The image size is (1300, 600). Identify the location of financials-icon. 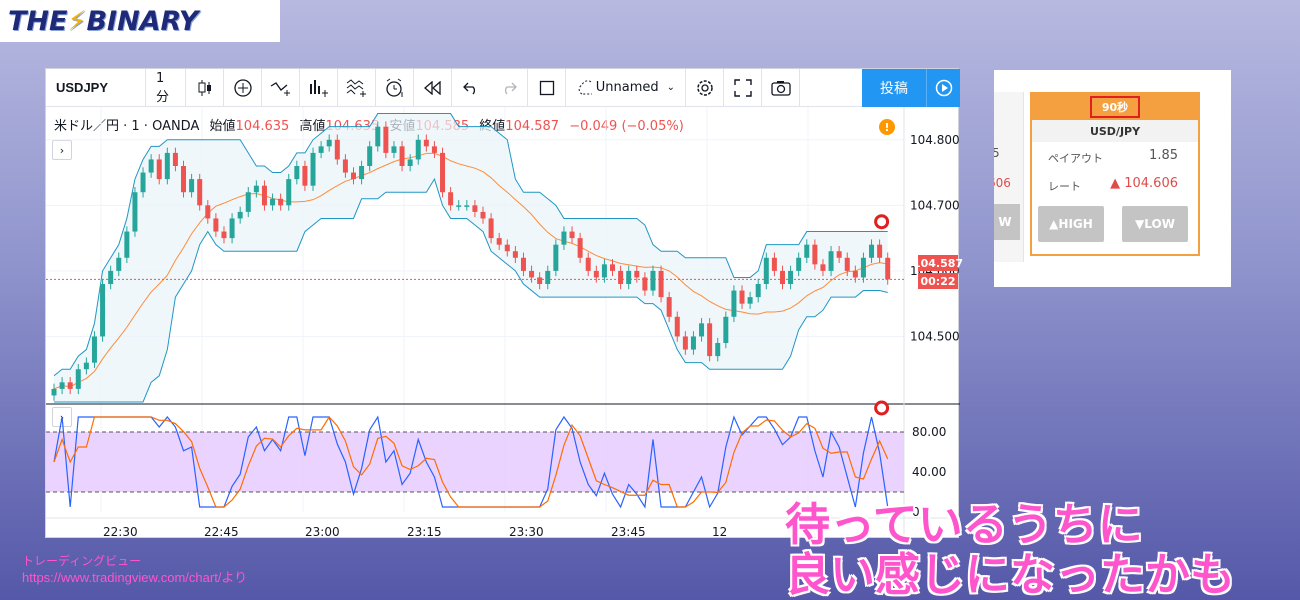
(319, 87).